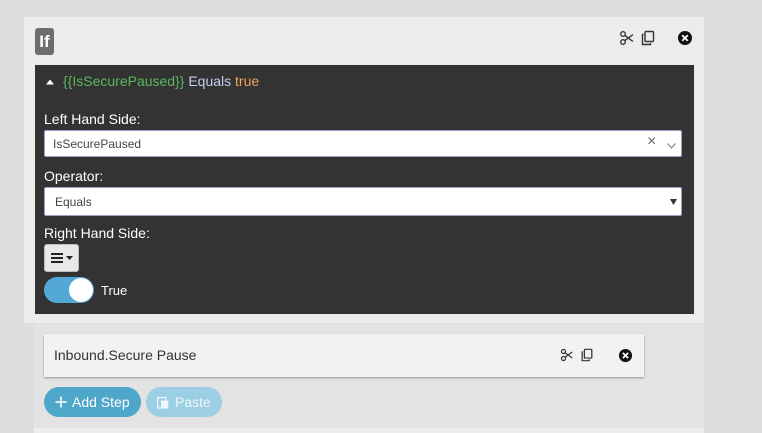 This screenshot has width=762, height=433. What do you see at coordinates (44, 41) in the screenshot?
I see `if-badge: If` at bounding box center [44, 41].